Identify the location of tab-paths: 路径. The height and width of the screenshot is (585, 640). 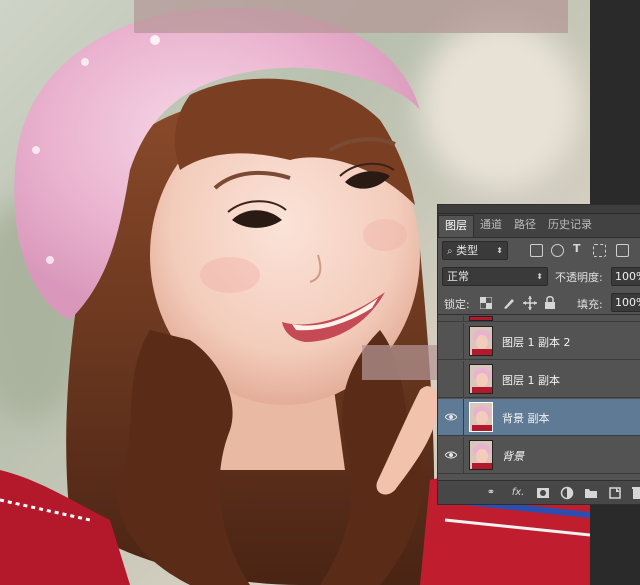
(525, 226).